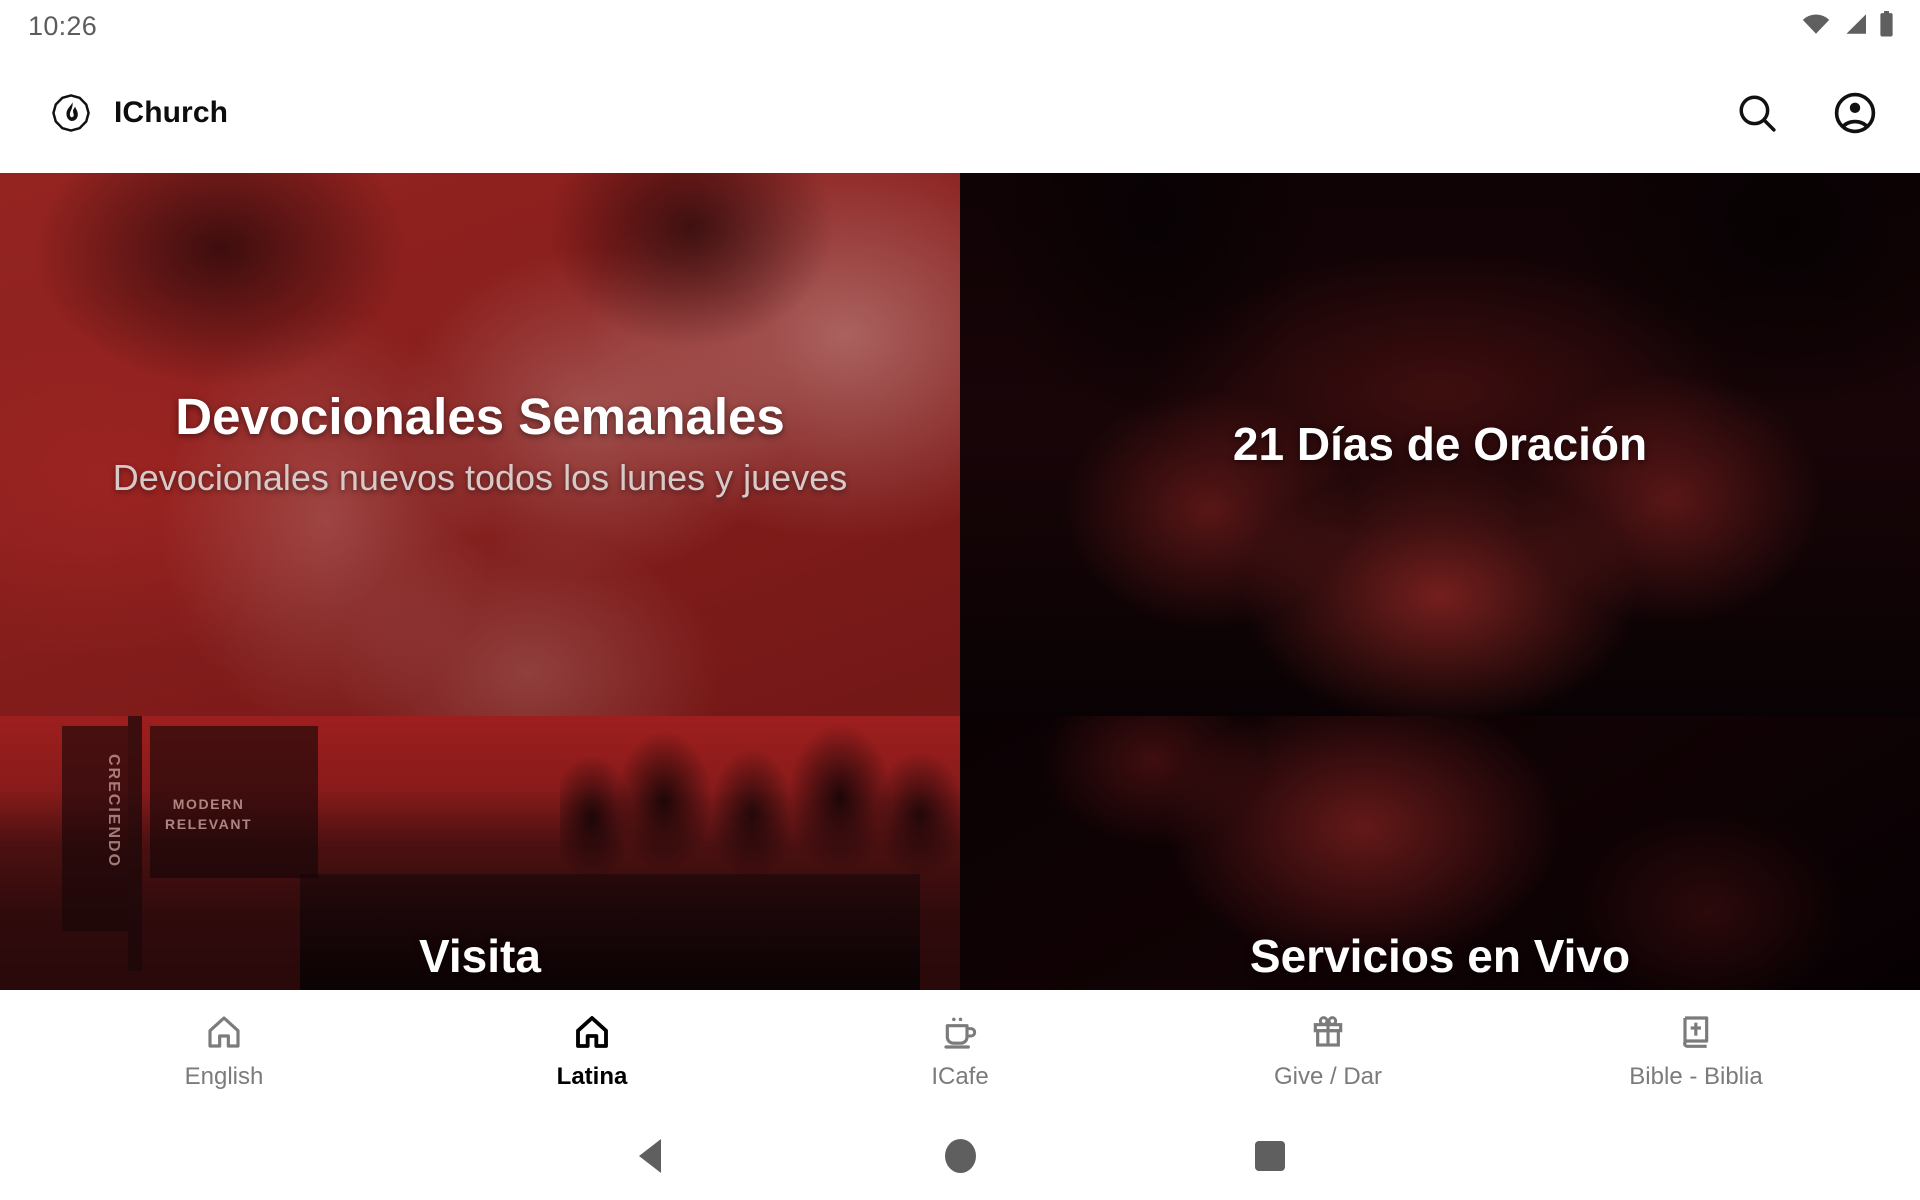 Image resolution: width=1920 pixels, height=1200 pixels. I want to click on cell-signal-icon, so click(1855, 26).